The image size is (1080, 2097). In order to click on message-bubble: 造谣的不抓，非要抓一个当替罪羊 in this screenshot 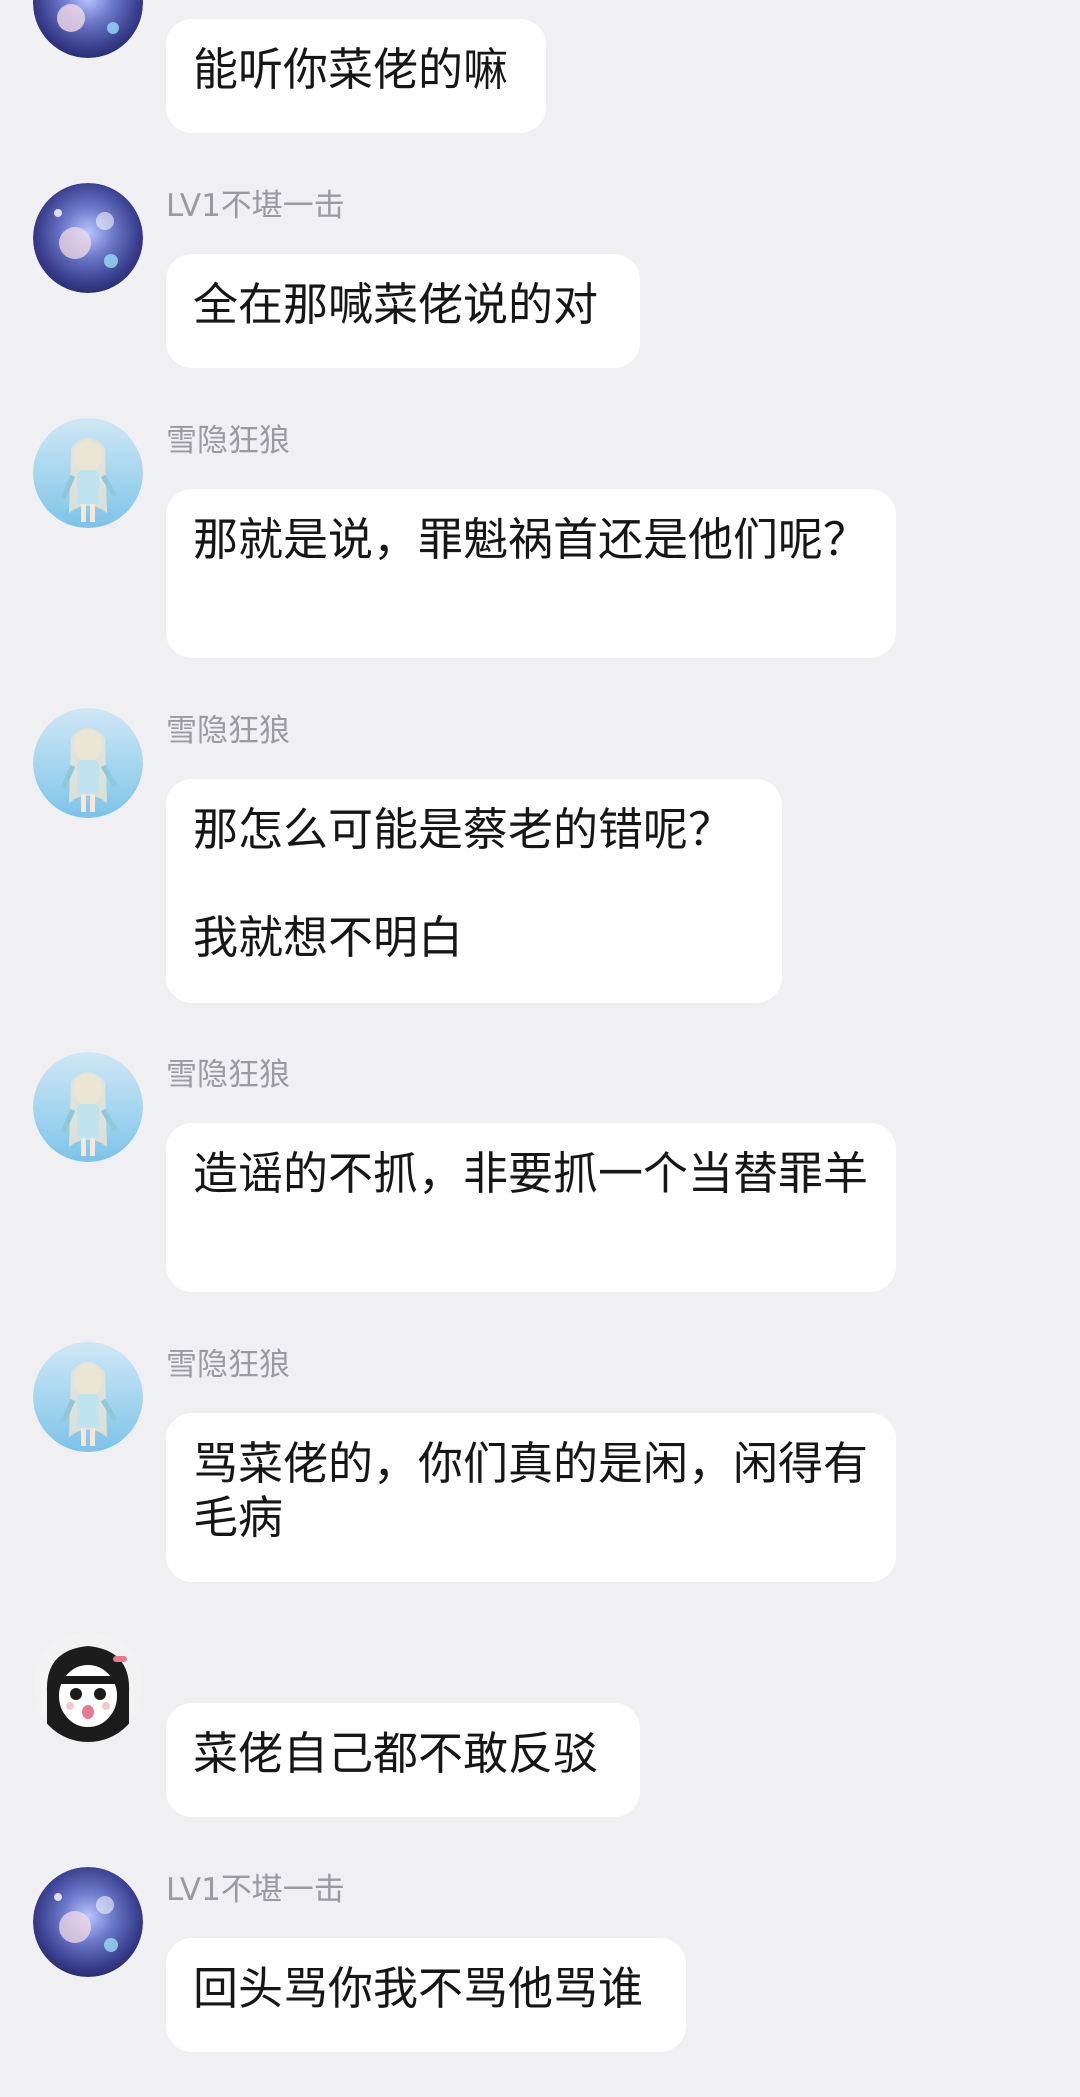, I will do `click(531, 1207)`.